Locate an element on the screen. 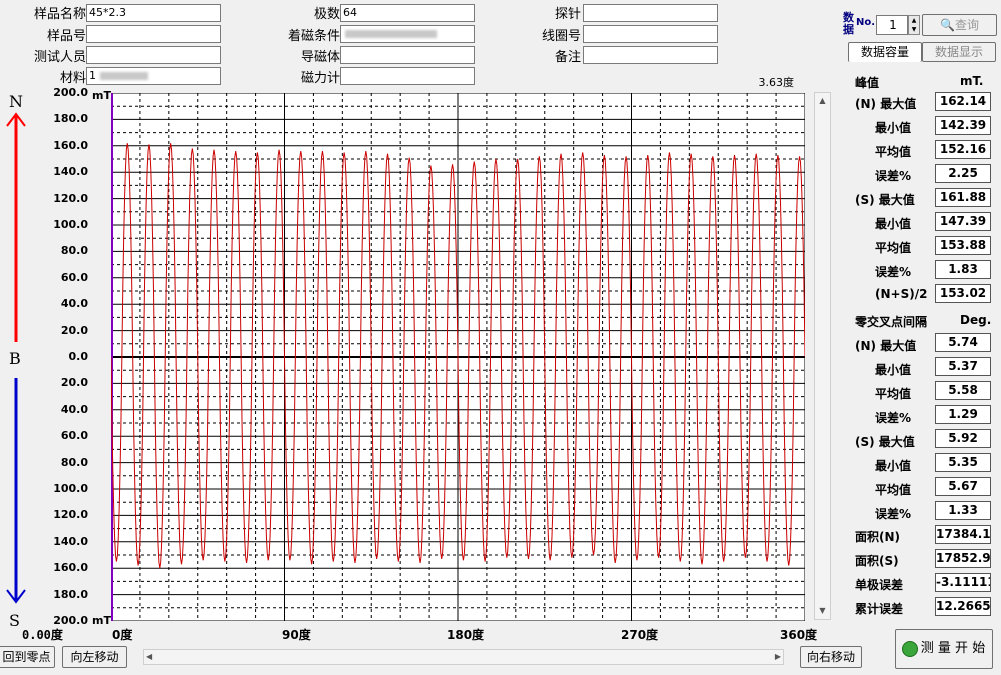 This screenshot has width=1001, height=675. spin-down-icon: ▼ is located at coordinates (914, 29).